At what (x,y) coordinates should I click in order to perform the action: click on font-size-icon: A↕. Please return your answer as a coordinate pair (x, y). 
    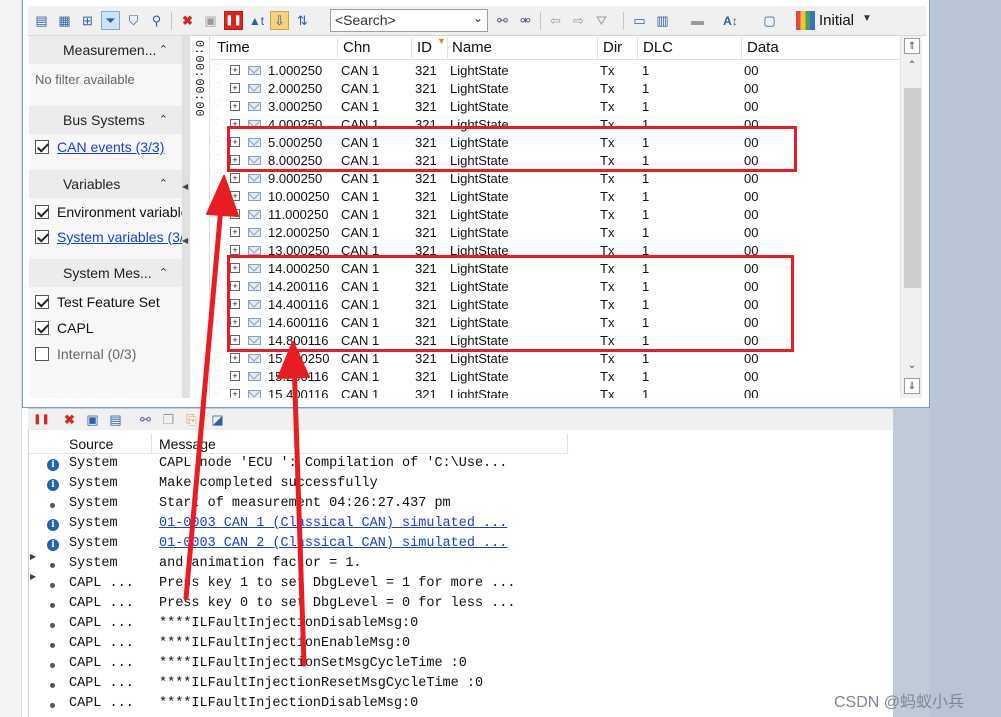
    Looking at the image, I should click on (730, 20).